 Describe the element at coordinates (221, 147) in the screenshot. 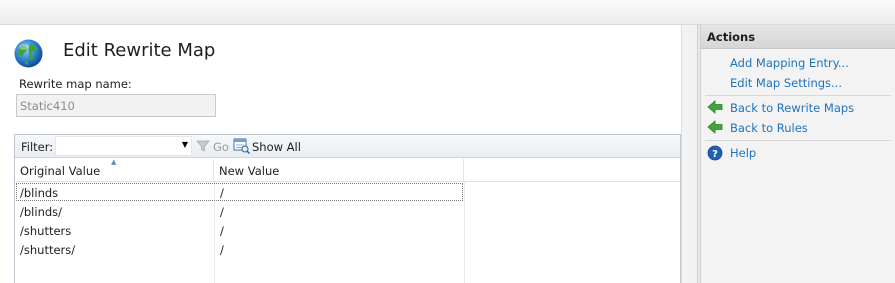

I see `go-label: Go` at that location.